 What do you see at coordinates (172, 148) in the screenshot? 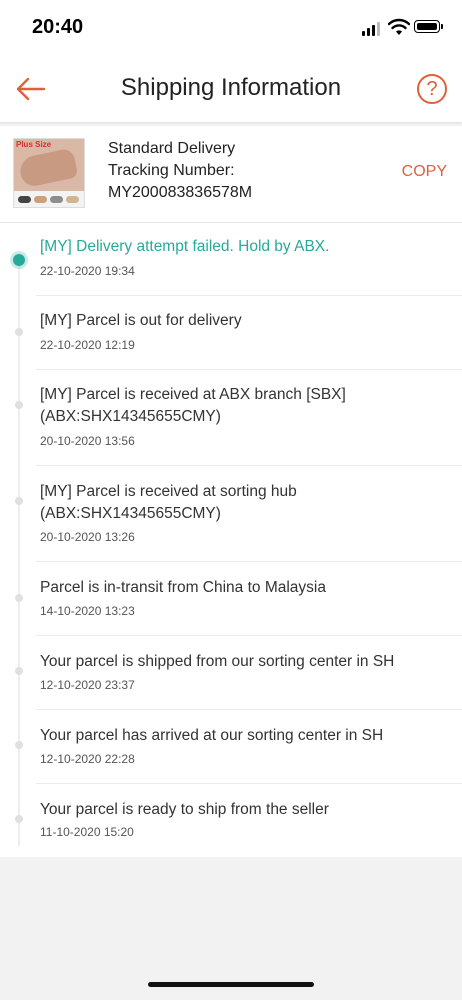
I see `delivery-type: Standard Delivery` at bounding box center [172, 148].